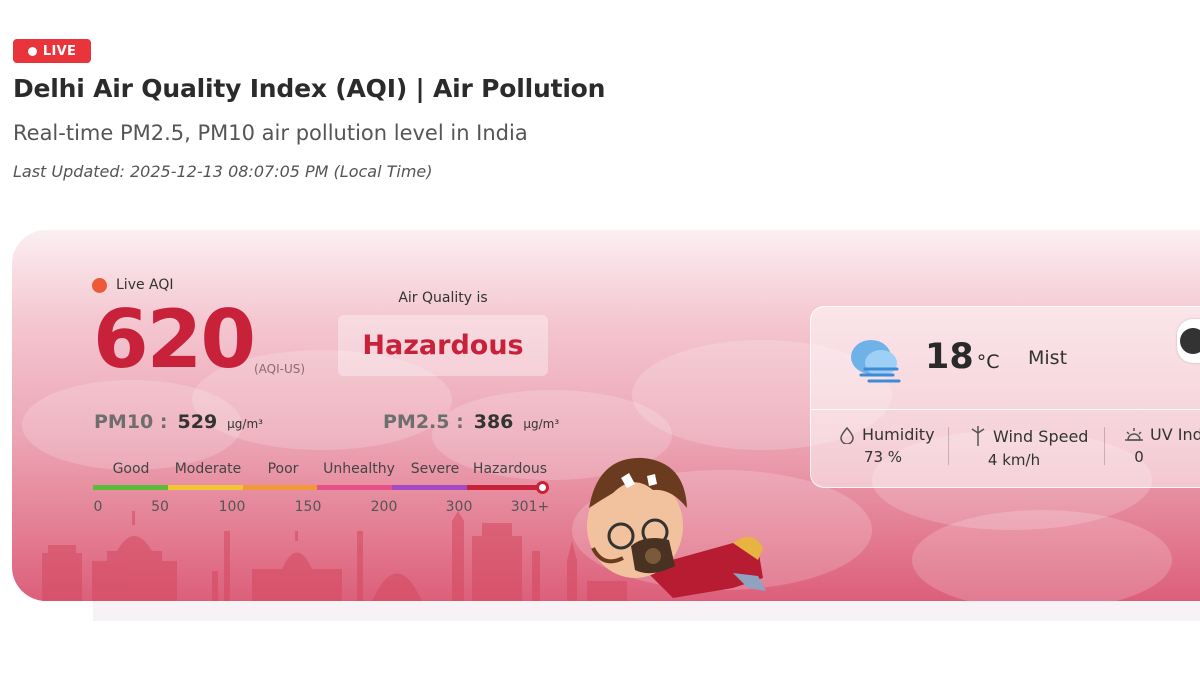 This screenshot has height=675, width=1200. I want to click on scale-tick: 300, so click(459, 507).